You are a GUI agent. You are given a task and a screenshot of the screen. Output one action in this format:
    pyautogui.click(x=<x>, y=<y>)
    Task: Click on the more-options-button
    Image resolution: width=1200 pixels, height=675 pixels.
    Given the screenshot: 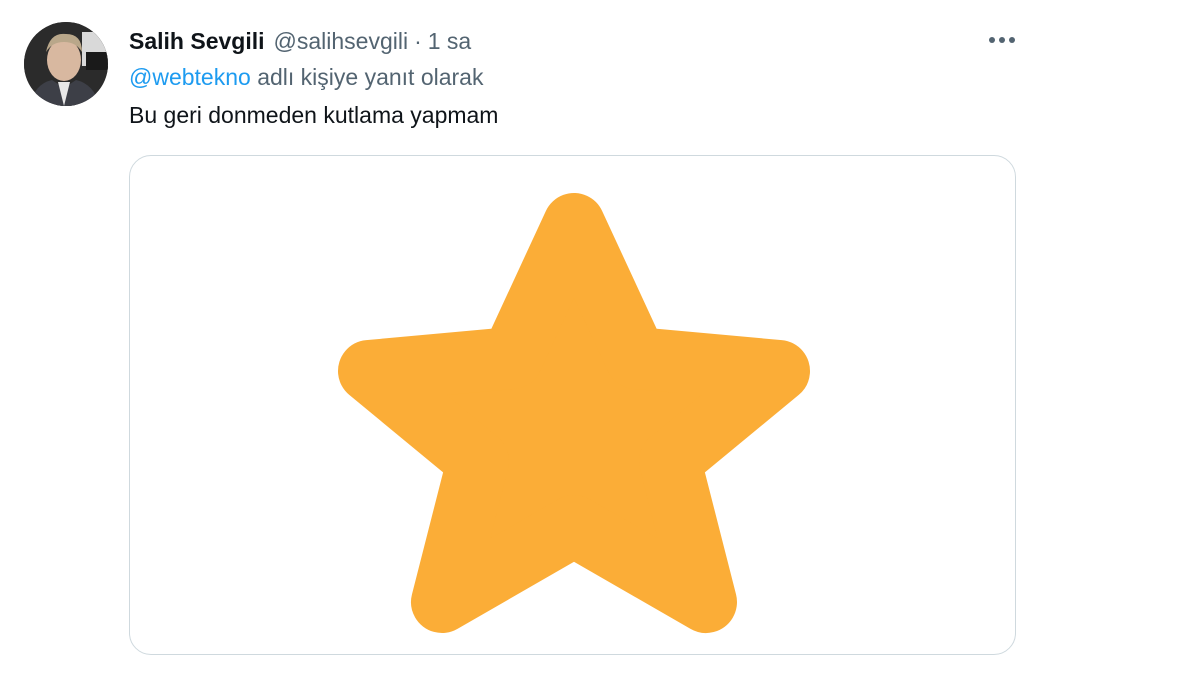 What is the action you would take?
    pyautogui.click(x=1002, y=40)
    